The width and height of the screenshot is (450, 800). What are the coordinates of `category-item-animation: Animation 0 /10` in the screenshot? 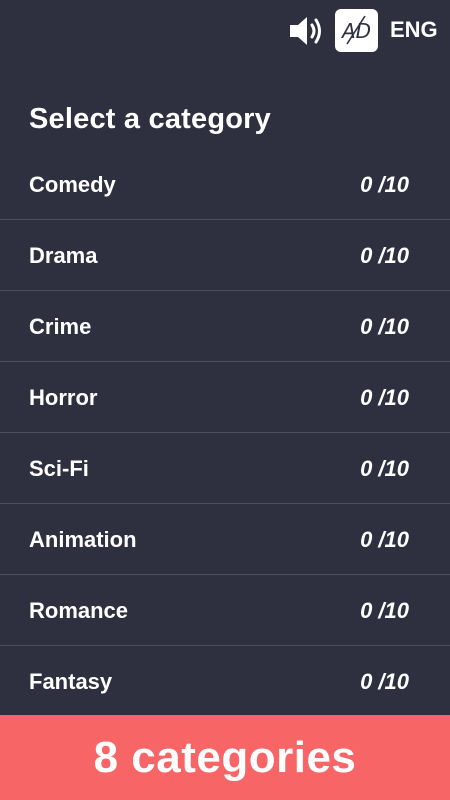 It's located at (225, 539).